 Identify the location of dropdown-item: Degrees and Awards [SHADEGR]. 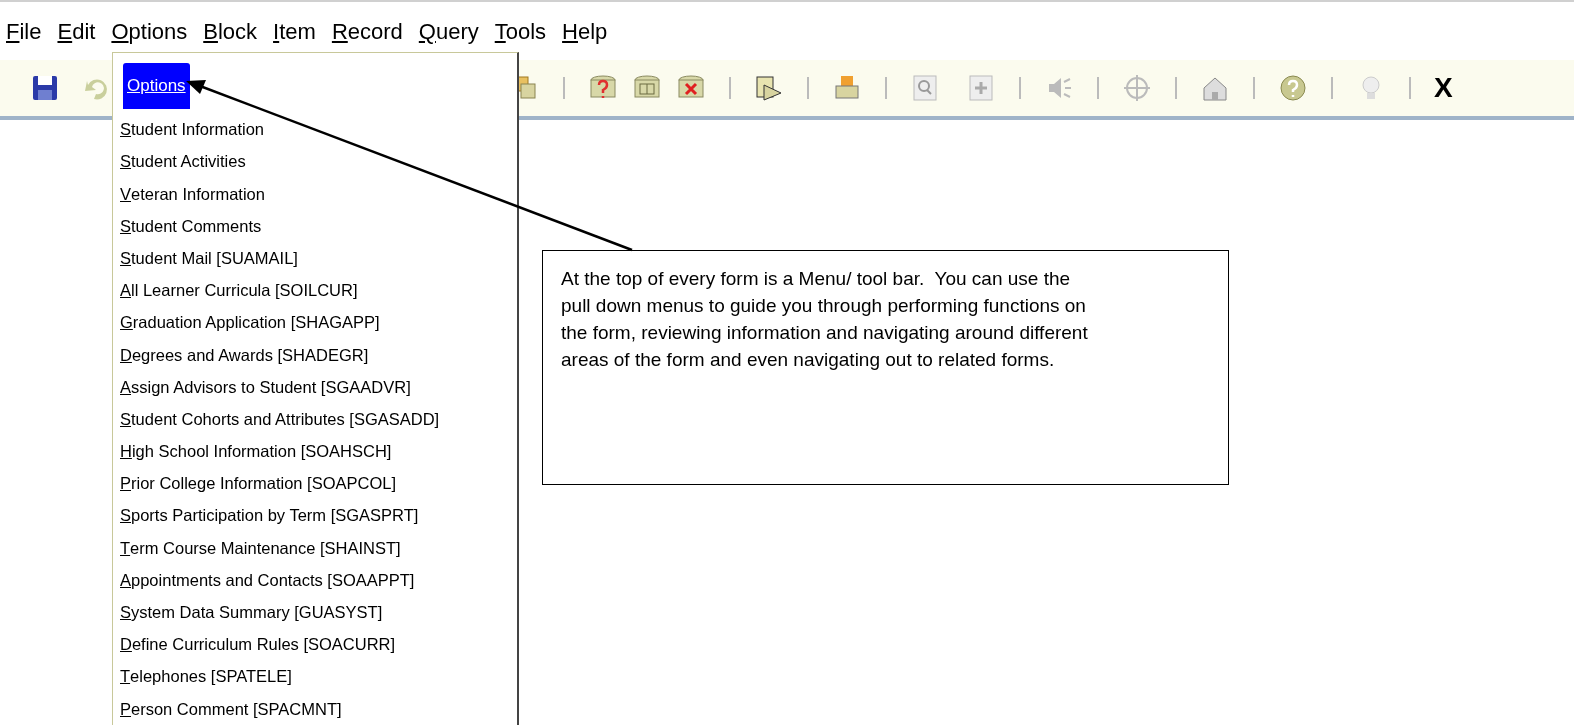
(244, 354).